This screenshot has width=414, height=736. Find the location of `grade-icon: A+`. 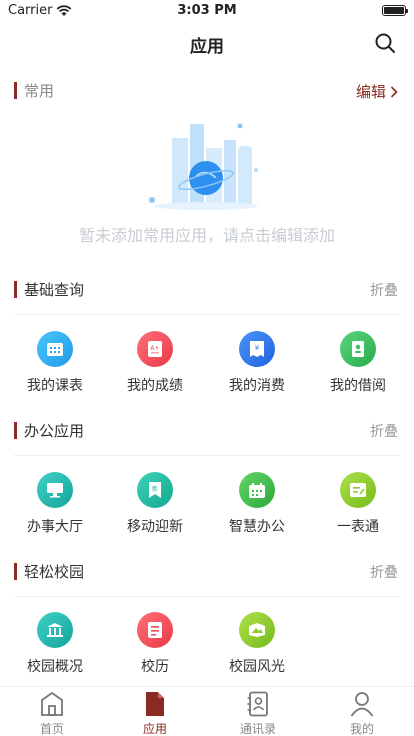

grade-icon: A+ is located at coordinates (155, 349).